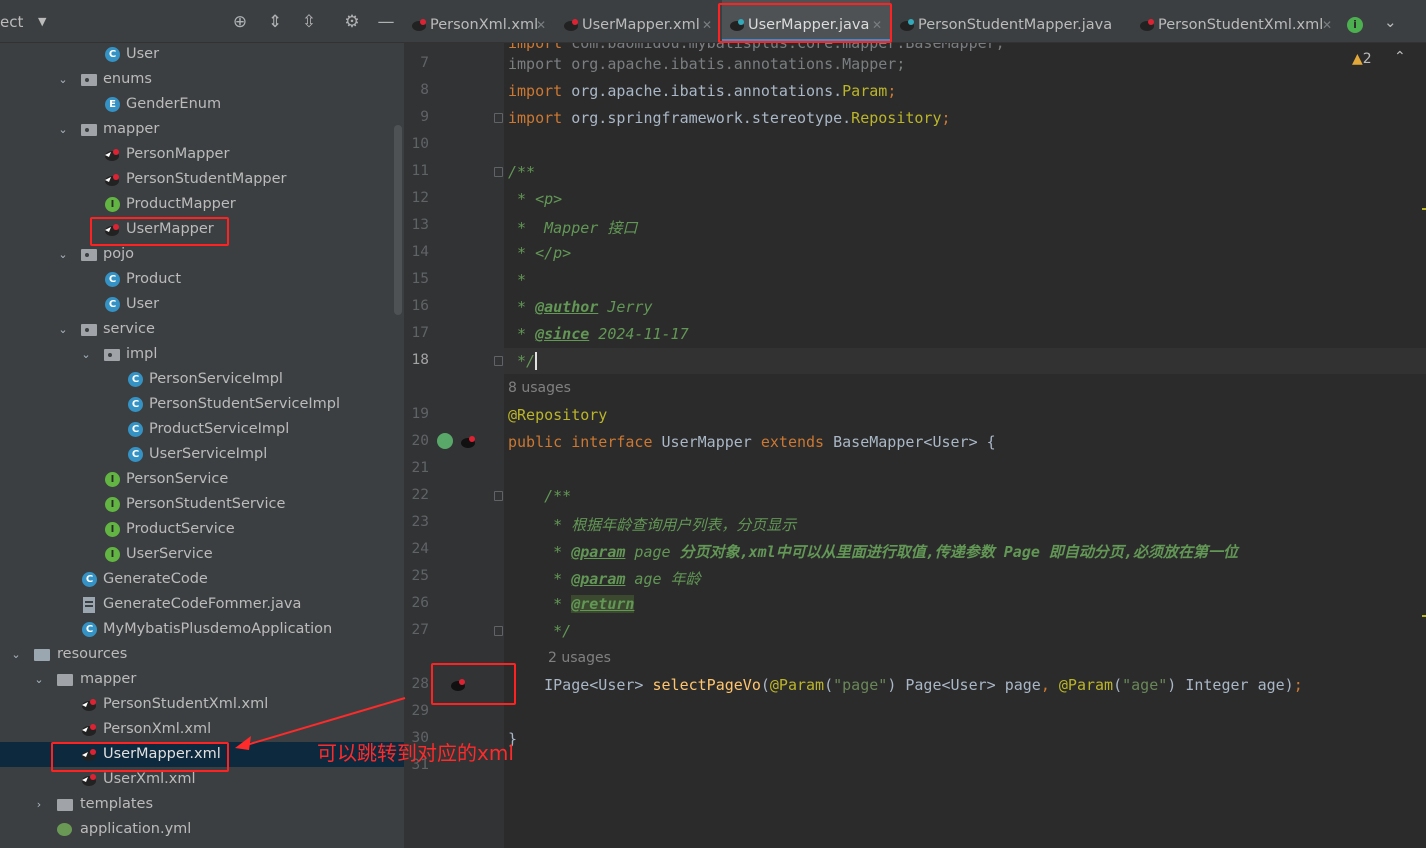 The height and width of the screenshot is (848, 1426). What do you see at coordinates (420, 198) in the screenshot?
I see `line-number: 12` at bounding box center [420, 198].